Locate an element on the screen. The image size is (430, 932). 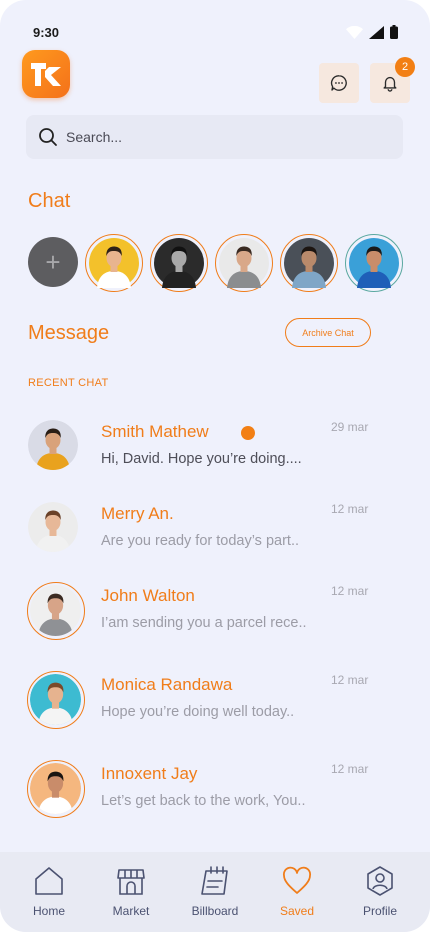
search-input is located at coordinates (216, 137).